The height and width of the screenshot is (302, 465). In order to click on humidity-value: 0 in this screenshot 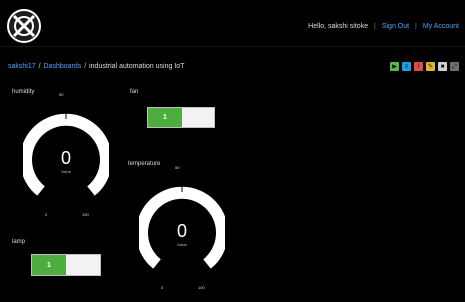, I will do `click(65, 158)`.